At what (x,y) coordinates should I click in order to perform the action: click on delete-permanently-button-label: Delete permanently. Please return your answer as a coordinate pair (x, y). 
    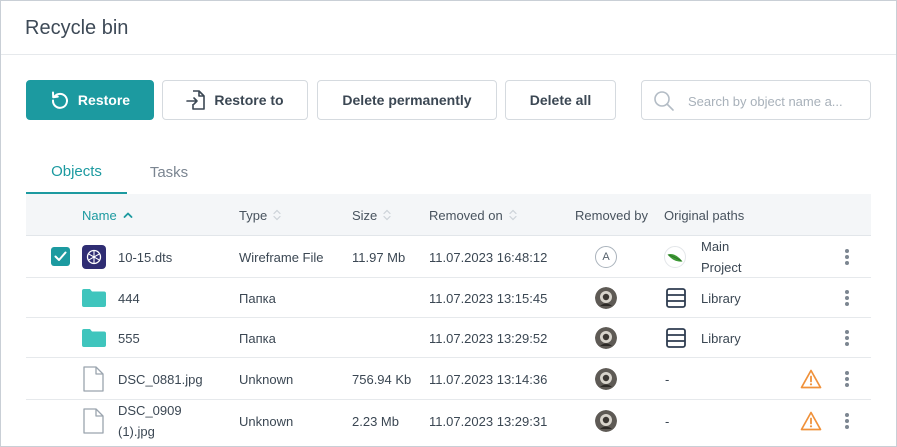
    Looking at the image, I should click on (407, 100).